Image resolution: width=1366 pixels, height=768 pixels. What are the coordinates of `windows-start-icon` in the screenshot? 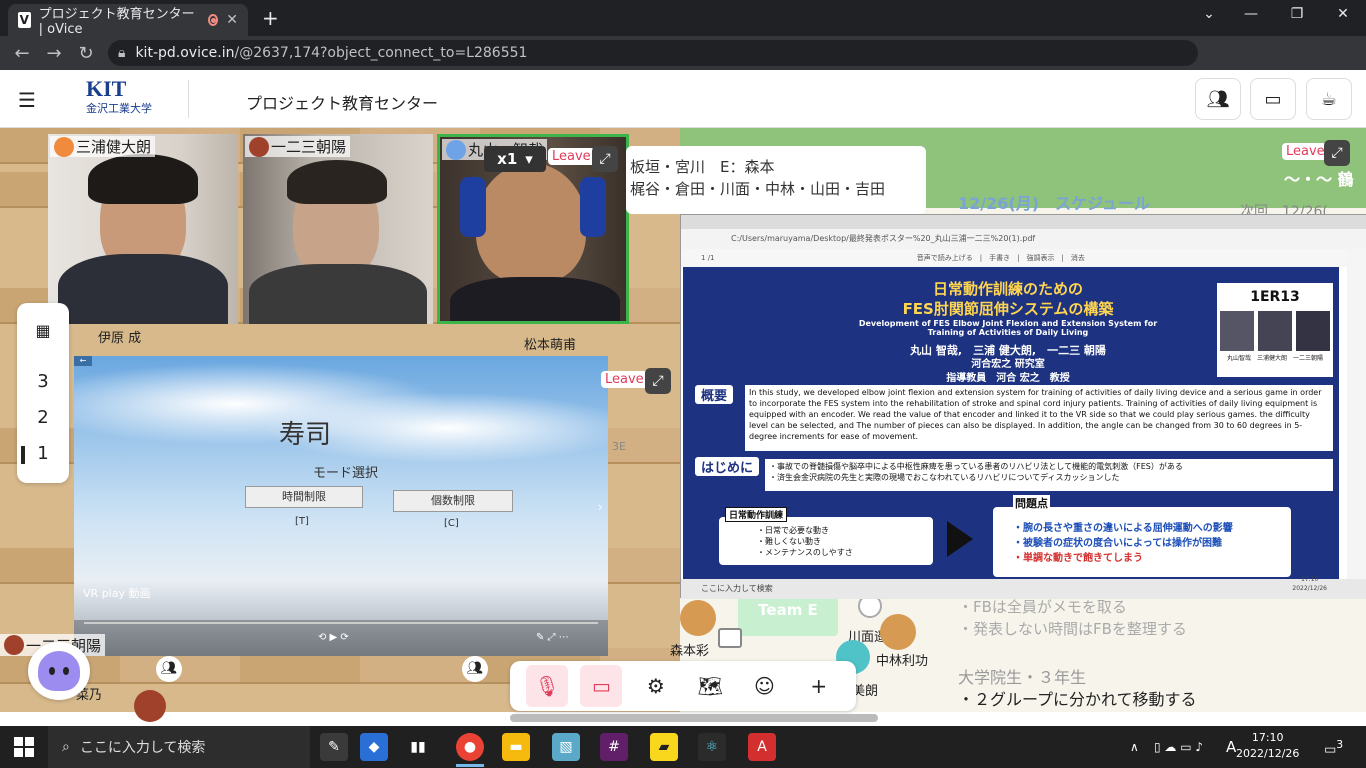 It's located at (24, 747).